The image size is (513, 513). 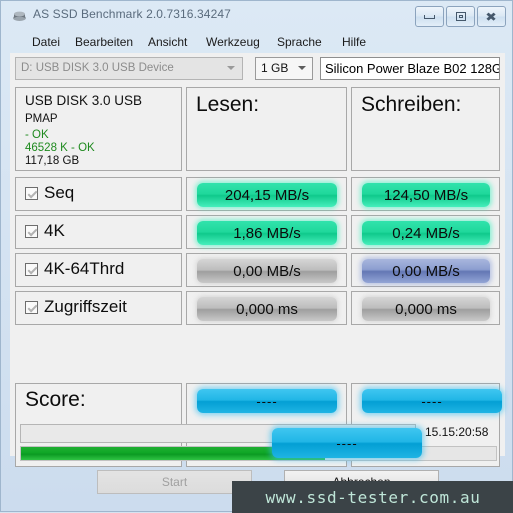 What do you see at coordinates (54, 230) in the screenshot?
I see `test-label-4k: 4K` at bounding box center [54, 230].